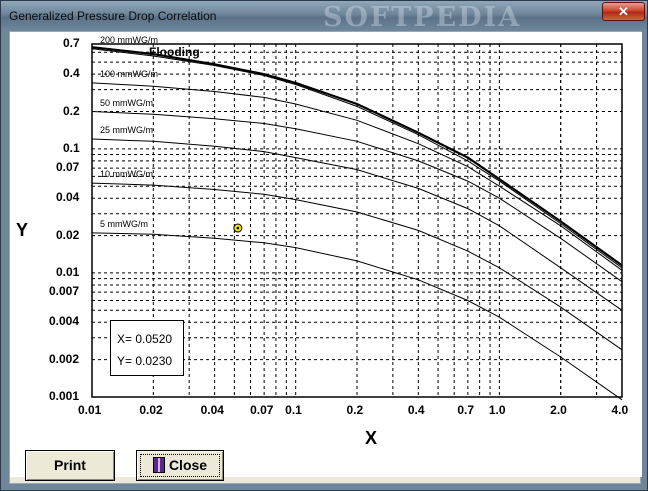 This screenshot has width=648, height=491. What do you see at coordinates (64, 291) in the screenshot?
I see `y-tick-label: 0.007` at bounding box center [64, 291].